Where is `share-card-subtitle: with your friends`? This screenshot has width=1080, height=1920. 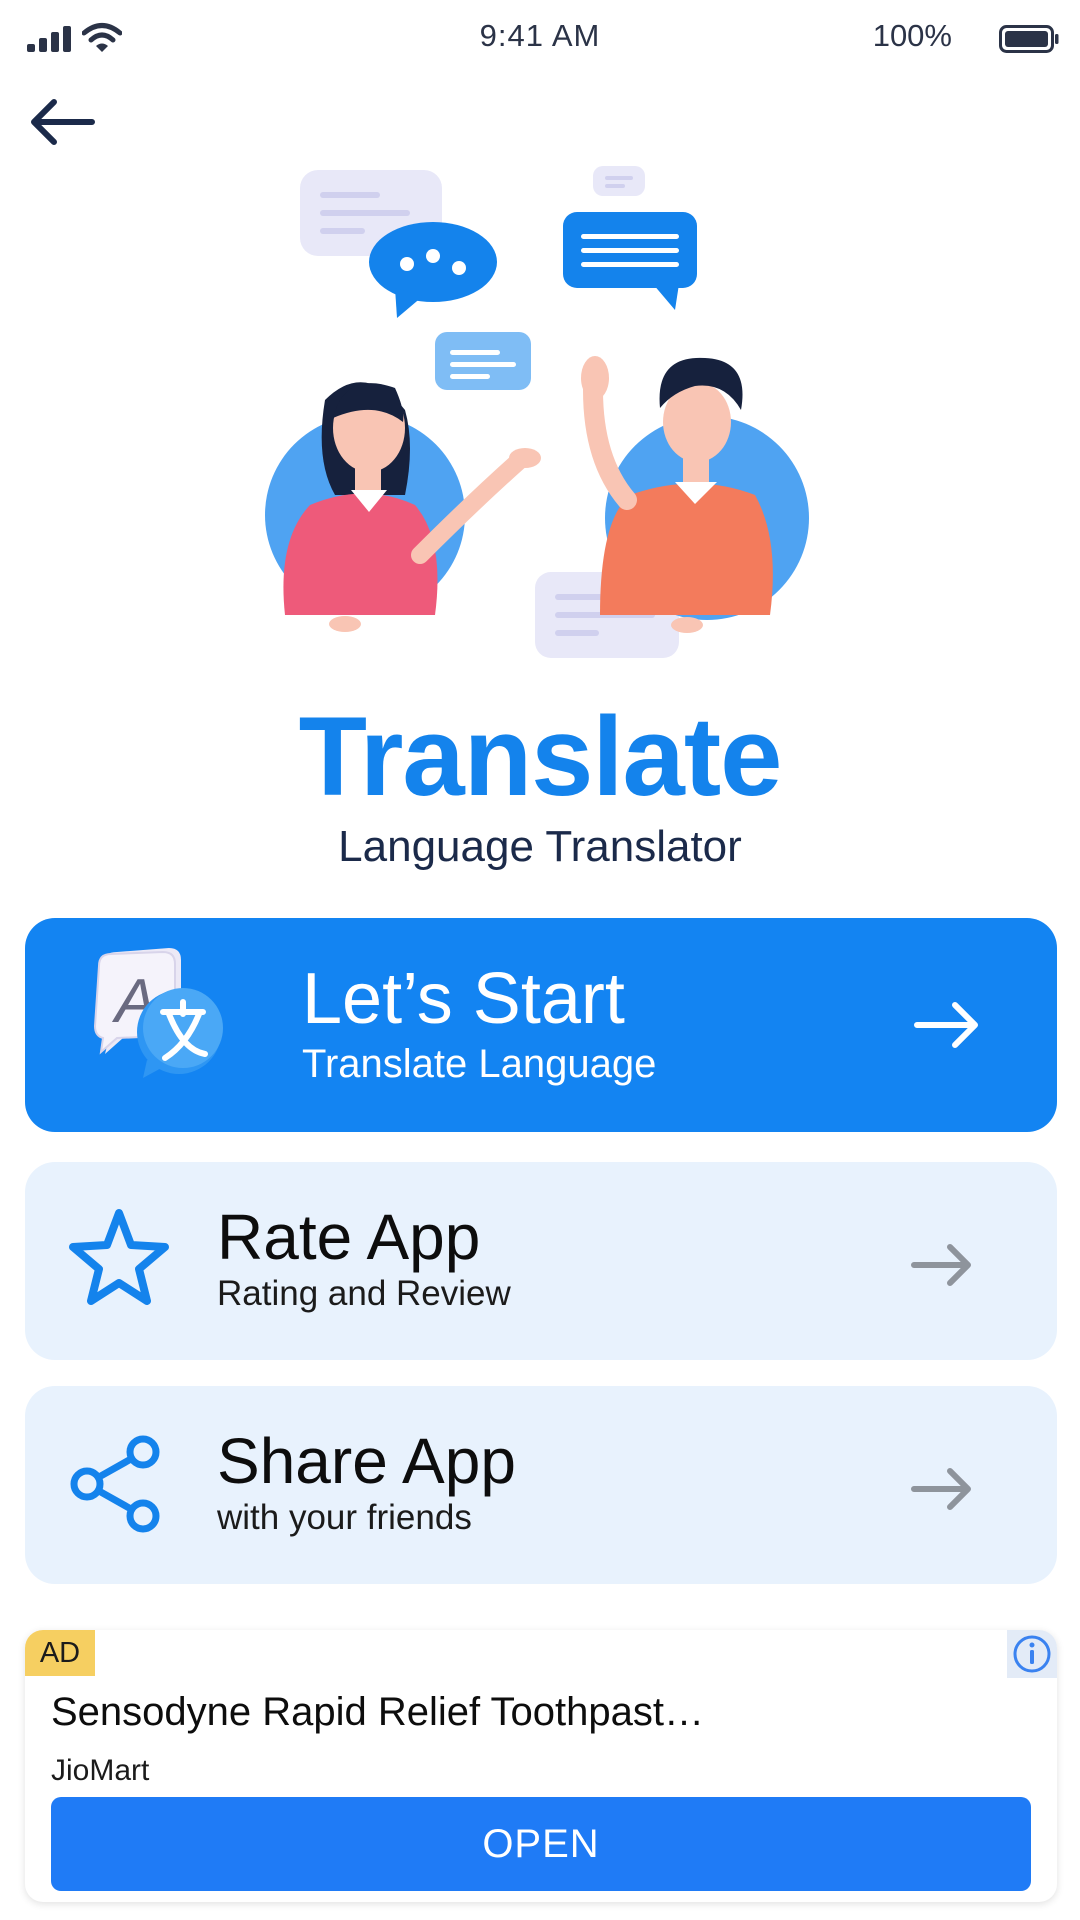
share-card-subtitle: with your friends is located at coordinates (344, 1517).